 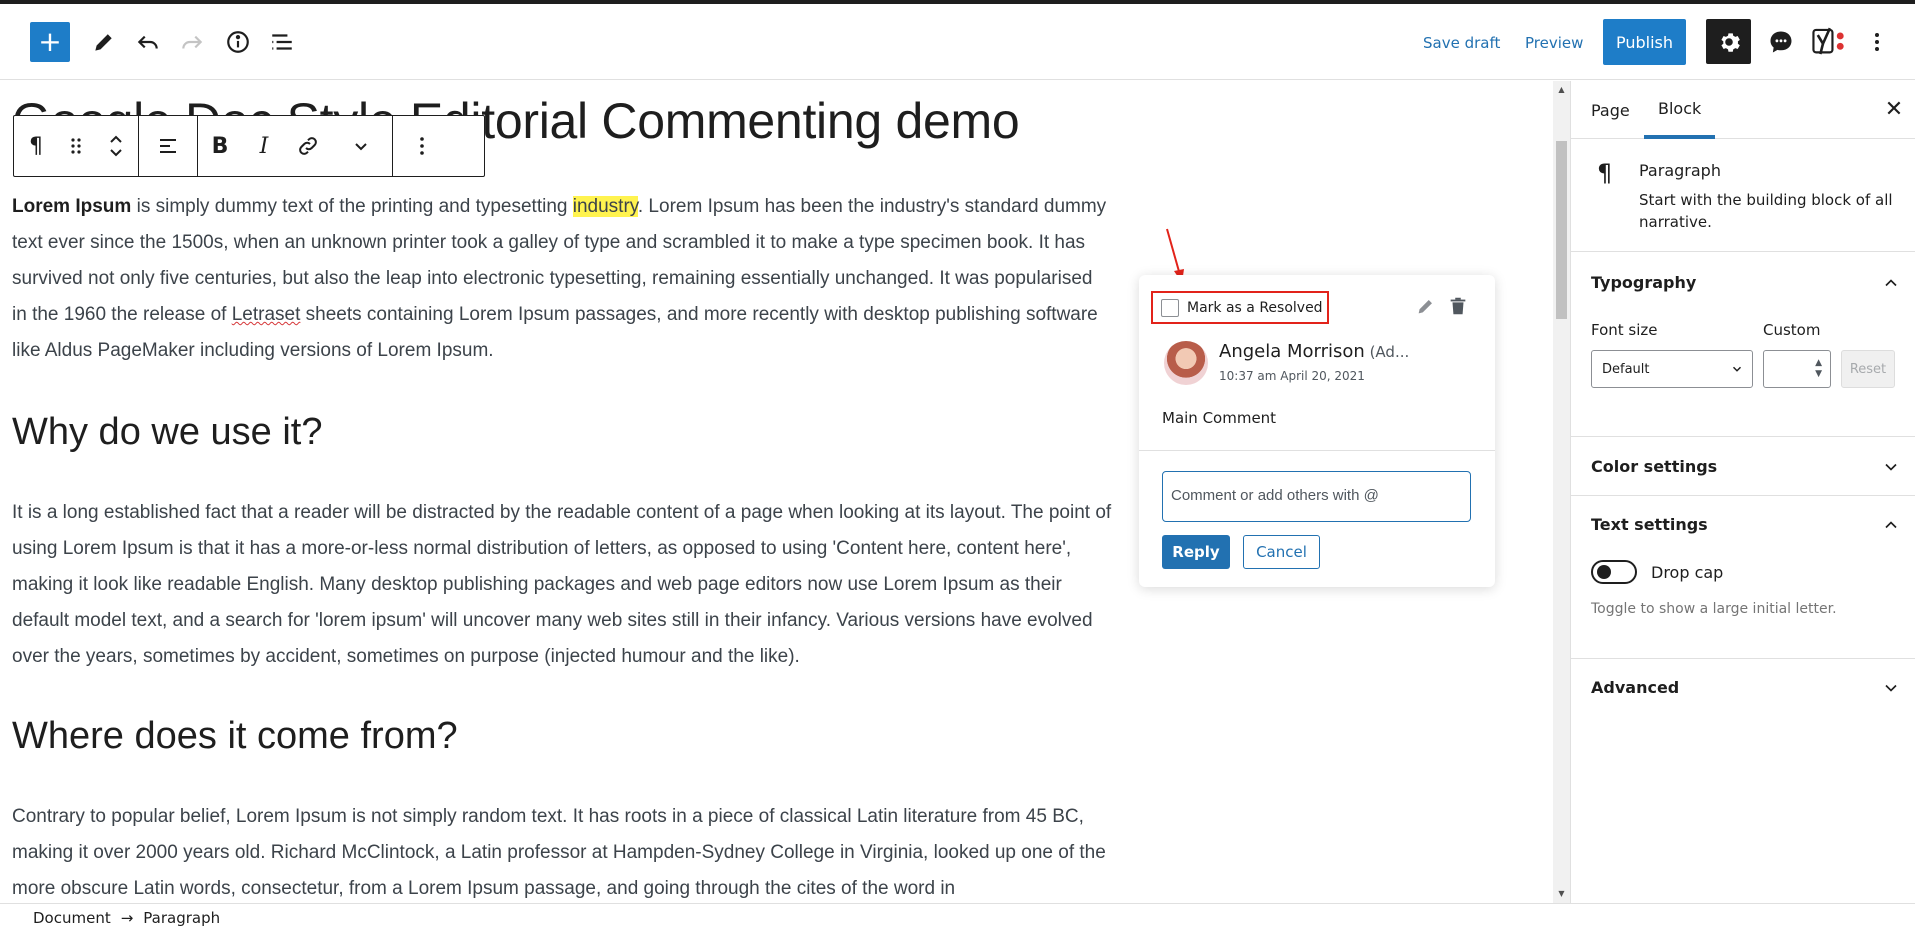 What do you see at coordinates (1624, 330) in the screenshot?
I see `font-size-label: Font size` at bounding box center [1624, 330].